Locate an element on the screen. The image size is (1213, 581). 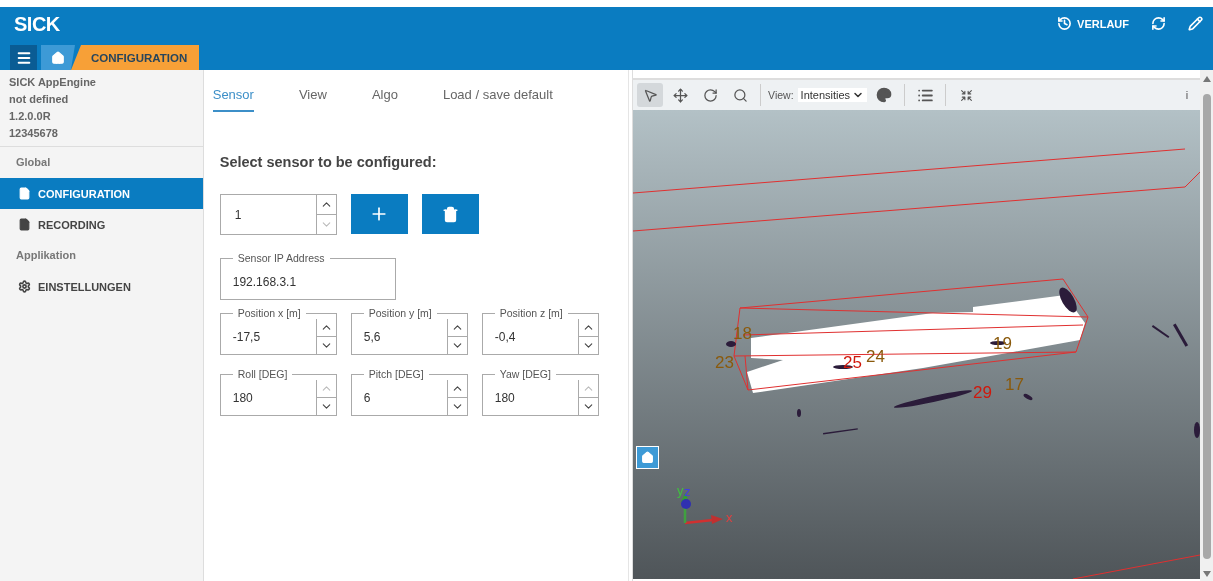
refresh-button is located at coordinates (1158, 23).